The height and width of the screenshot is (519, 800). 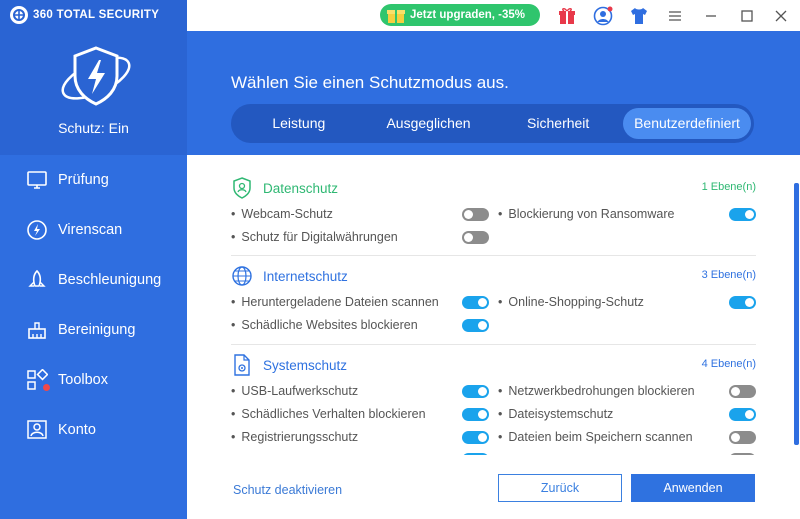 I want to click on setting-label: Schädliche Websites blockieren, so click(x=329, y=325).